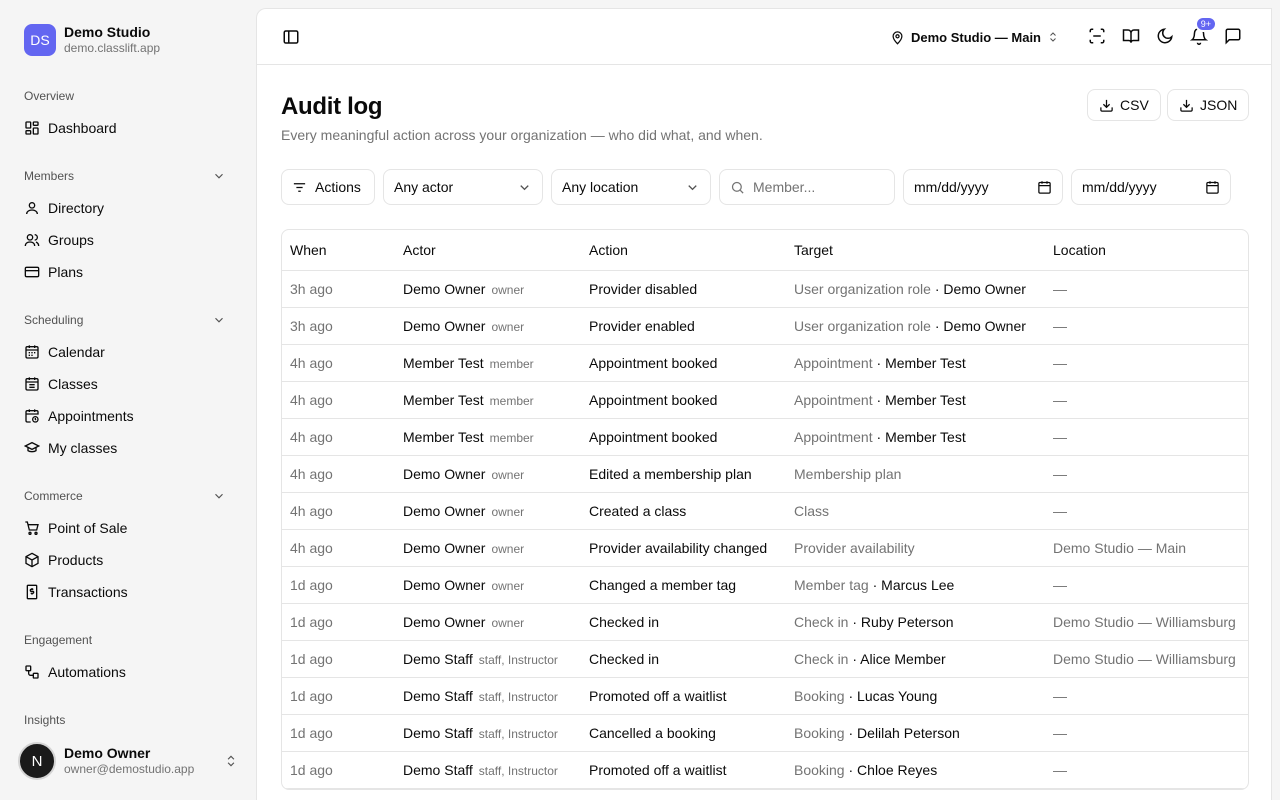 Image resolution: width=1280 pixels, height=800 pixels. I want to click on docs-button, so click(1131, 36).